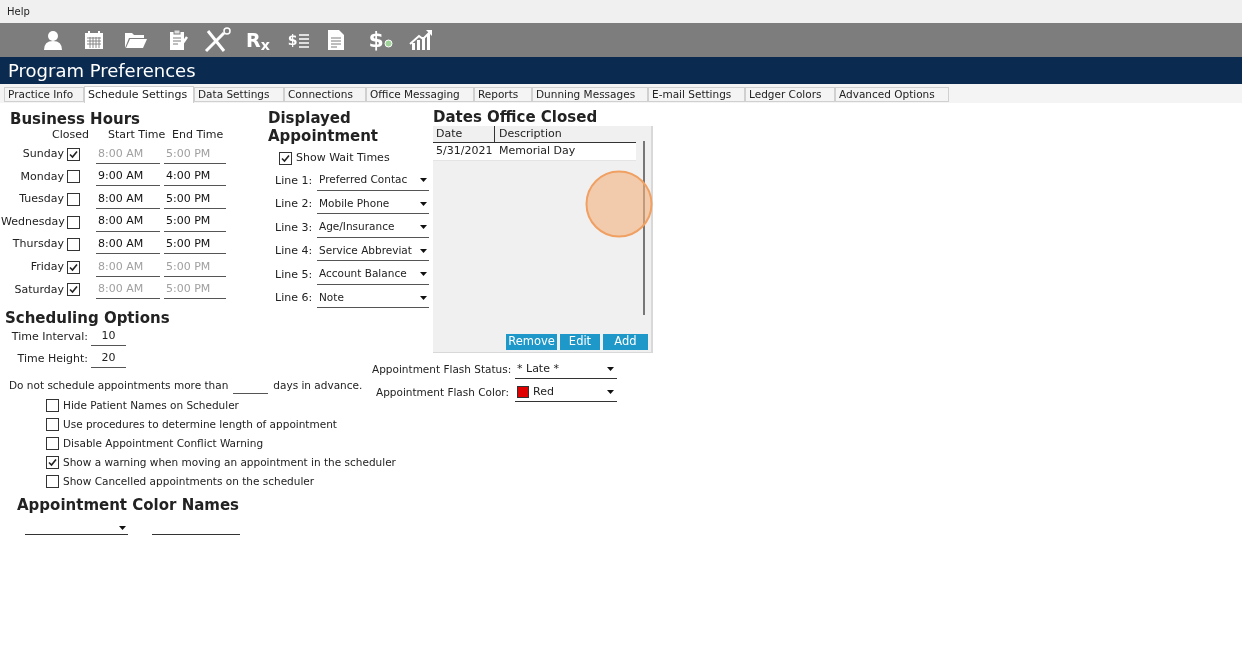 This screenshot has height=668, width=1242. Describe the element at coordinates (373, 251) in the screenshot. I see `dropdown: Service Abbreviat` at that location.